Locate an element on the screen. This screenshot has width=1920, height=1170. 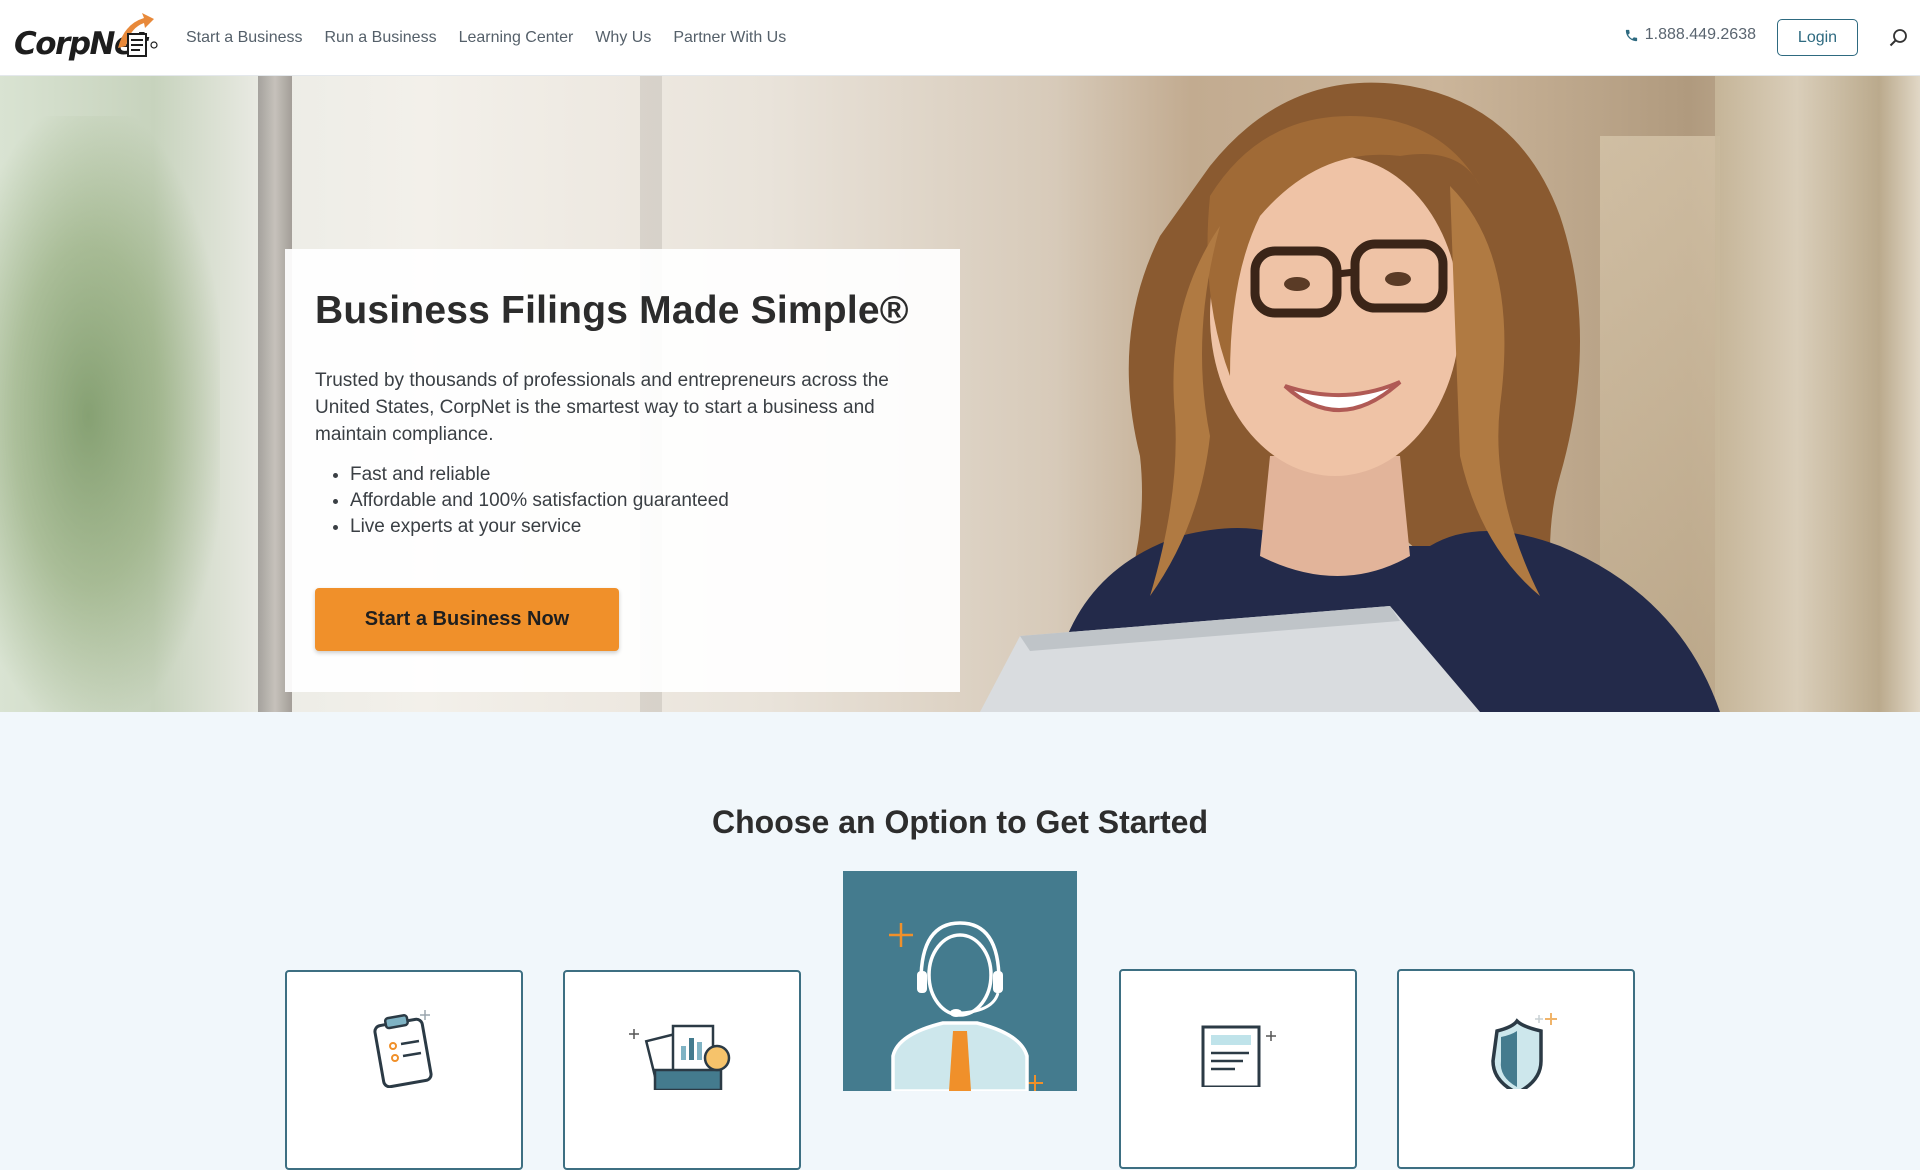
nav-why-us: Why Us is located at coordinates (623, 38).